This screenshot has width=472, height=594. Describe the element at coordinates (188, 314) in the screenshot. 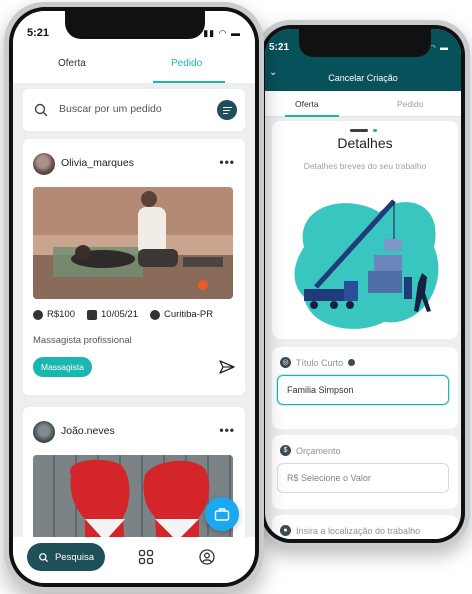

I see `post-location: Curitiba-PR` at that location.